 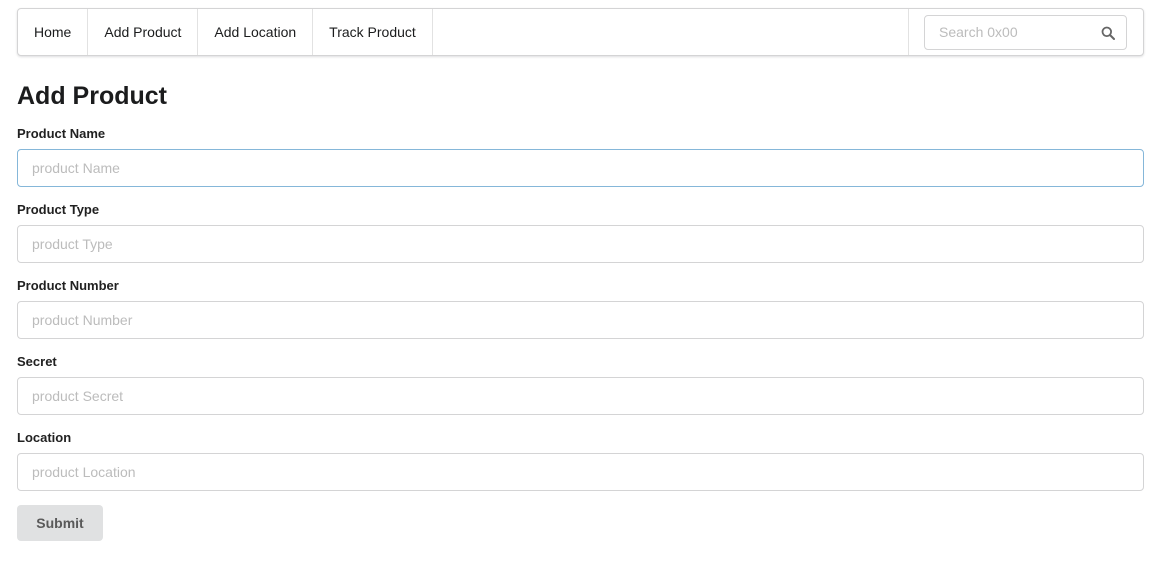 I want to click on product-name-field: Product Name, so click(x=580, y=156).